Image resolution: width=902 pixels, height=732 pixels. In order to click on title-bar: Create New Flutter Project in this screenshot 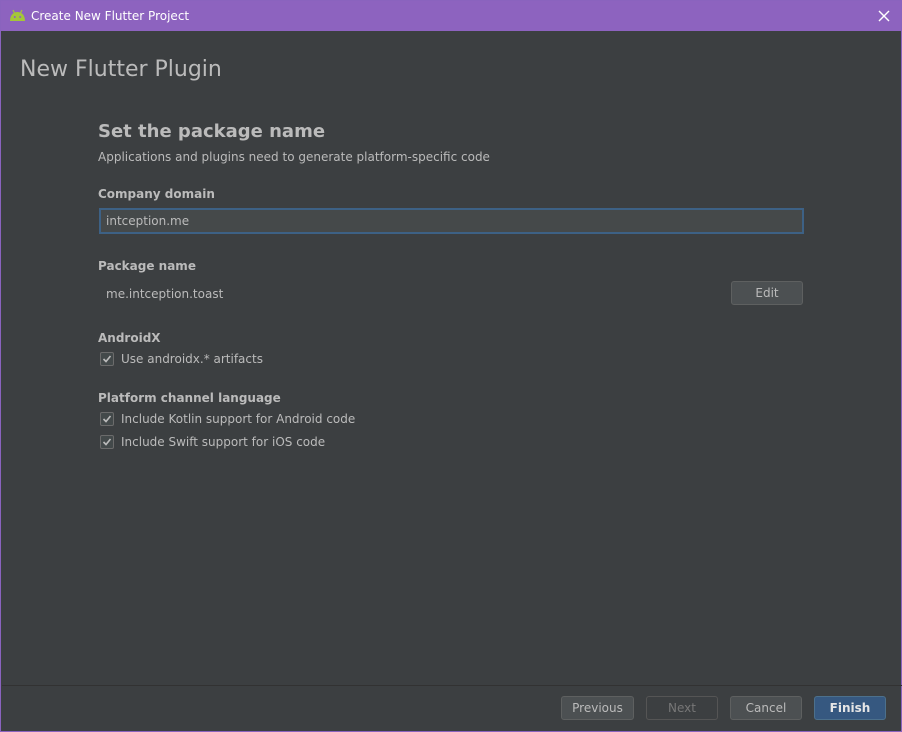, I will do `click(451, 16)`.